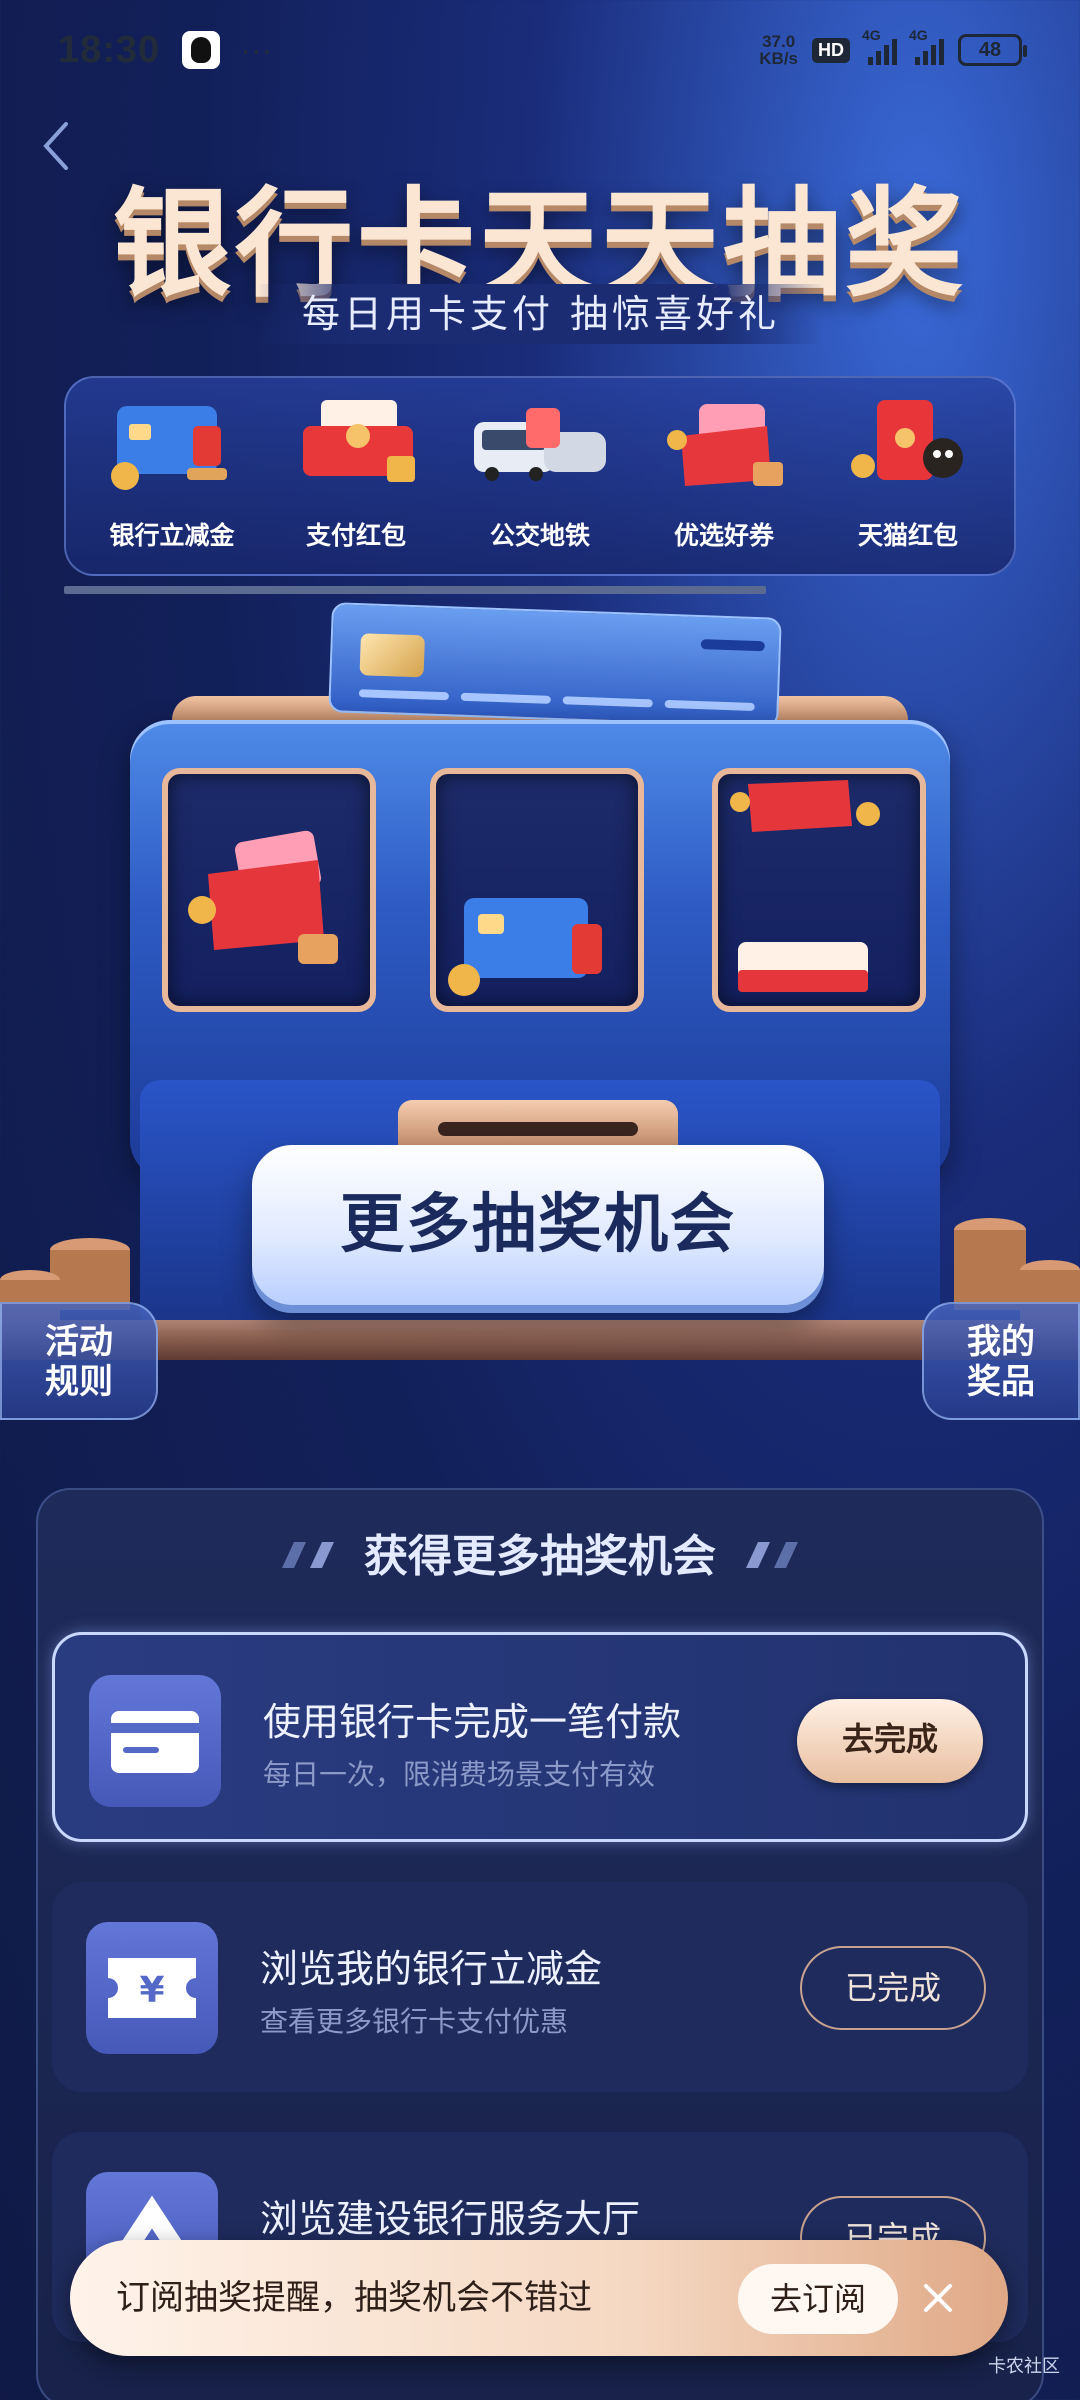  Describe the element at coordinates (908, 446) in the screenshot. I see `tmall-red-packet-icon` at that location.